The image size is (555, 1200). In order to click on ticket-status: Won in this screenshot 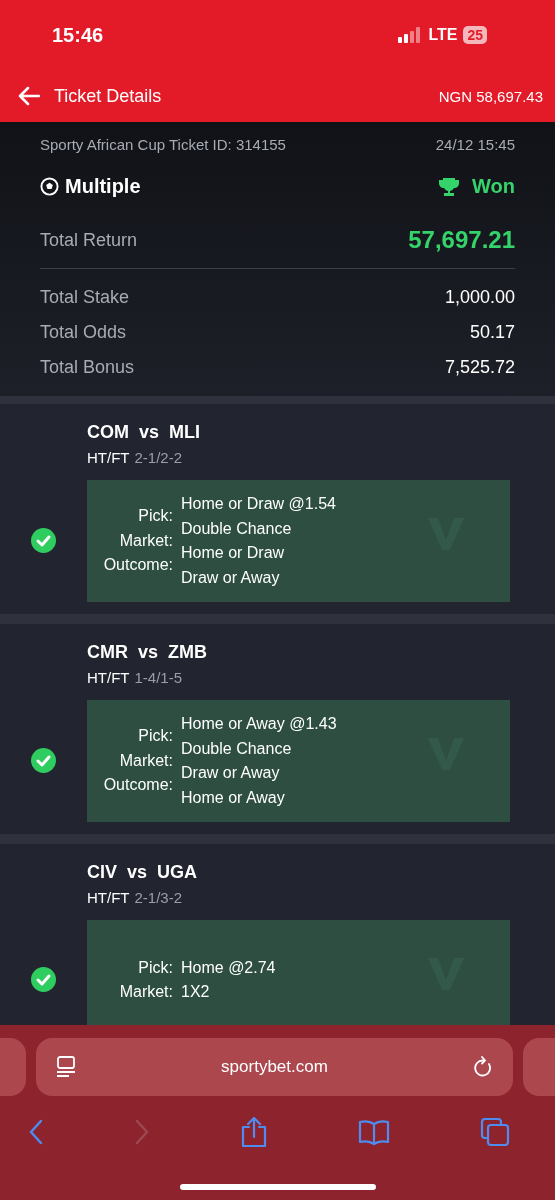, I will do `click(493, 186)`.